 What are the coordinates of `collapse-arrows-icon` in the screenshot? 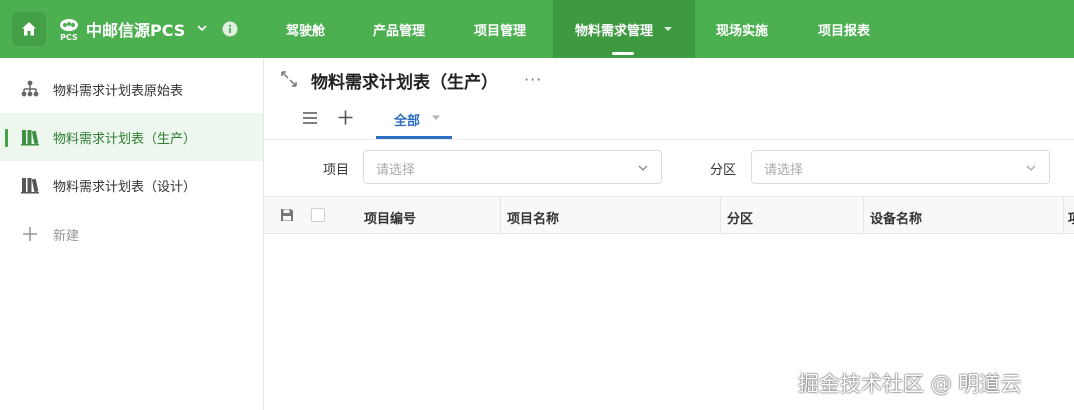 It's located at (289, 79).